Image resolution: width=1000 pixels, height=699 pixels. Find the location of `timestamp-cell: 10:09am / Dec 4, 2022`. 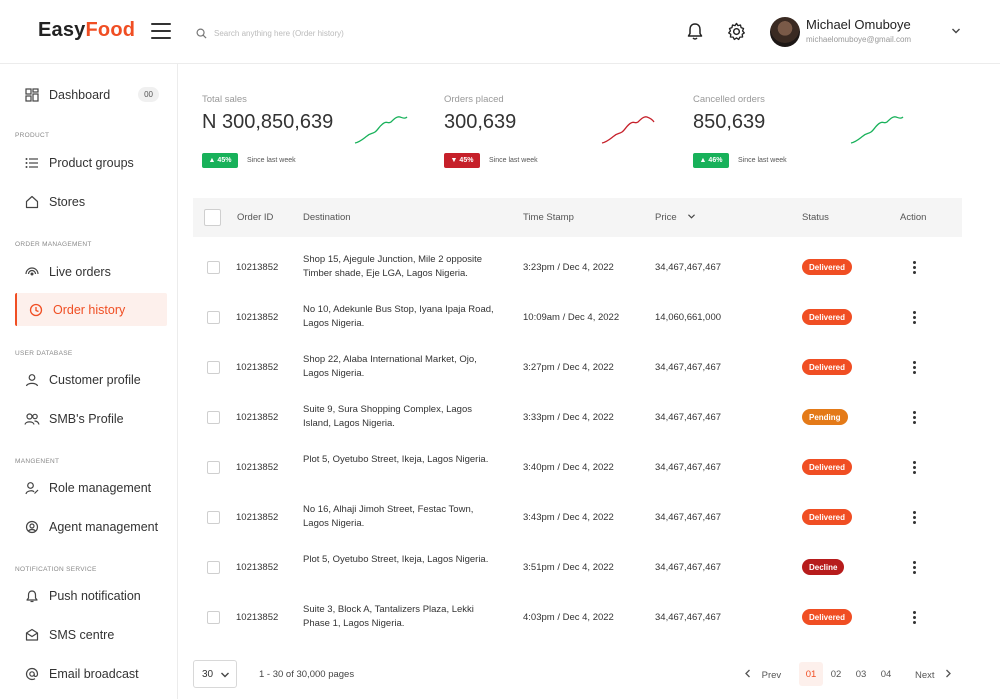

timestamp-cell: 10:09am / Dec 4, 2022 is located at coordinates (571, 317).